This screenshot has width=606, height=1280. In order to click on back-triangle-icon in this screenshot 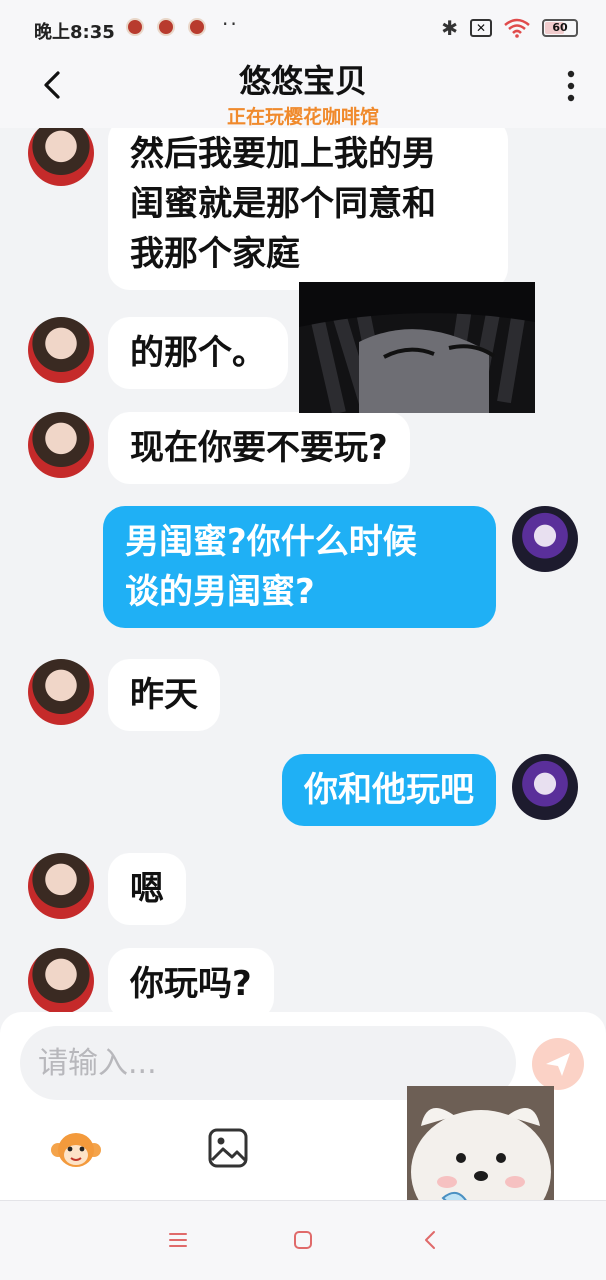, I will do `click(430, 1240)`.